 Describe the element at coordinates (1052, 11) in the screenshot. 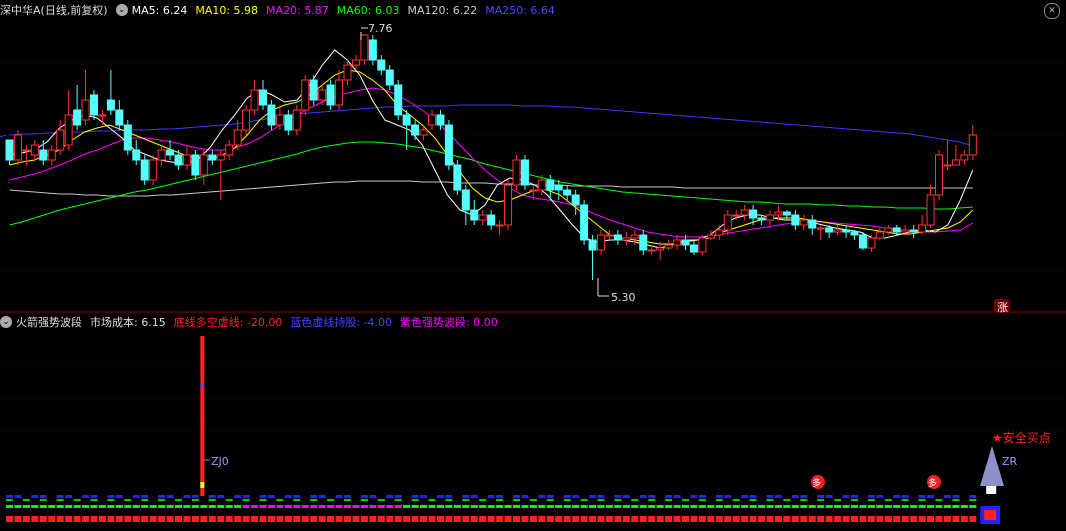

I see `close-icon: ✕` at that location.